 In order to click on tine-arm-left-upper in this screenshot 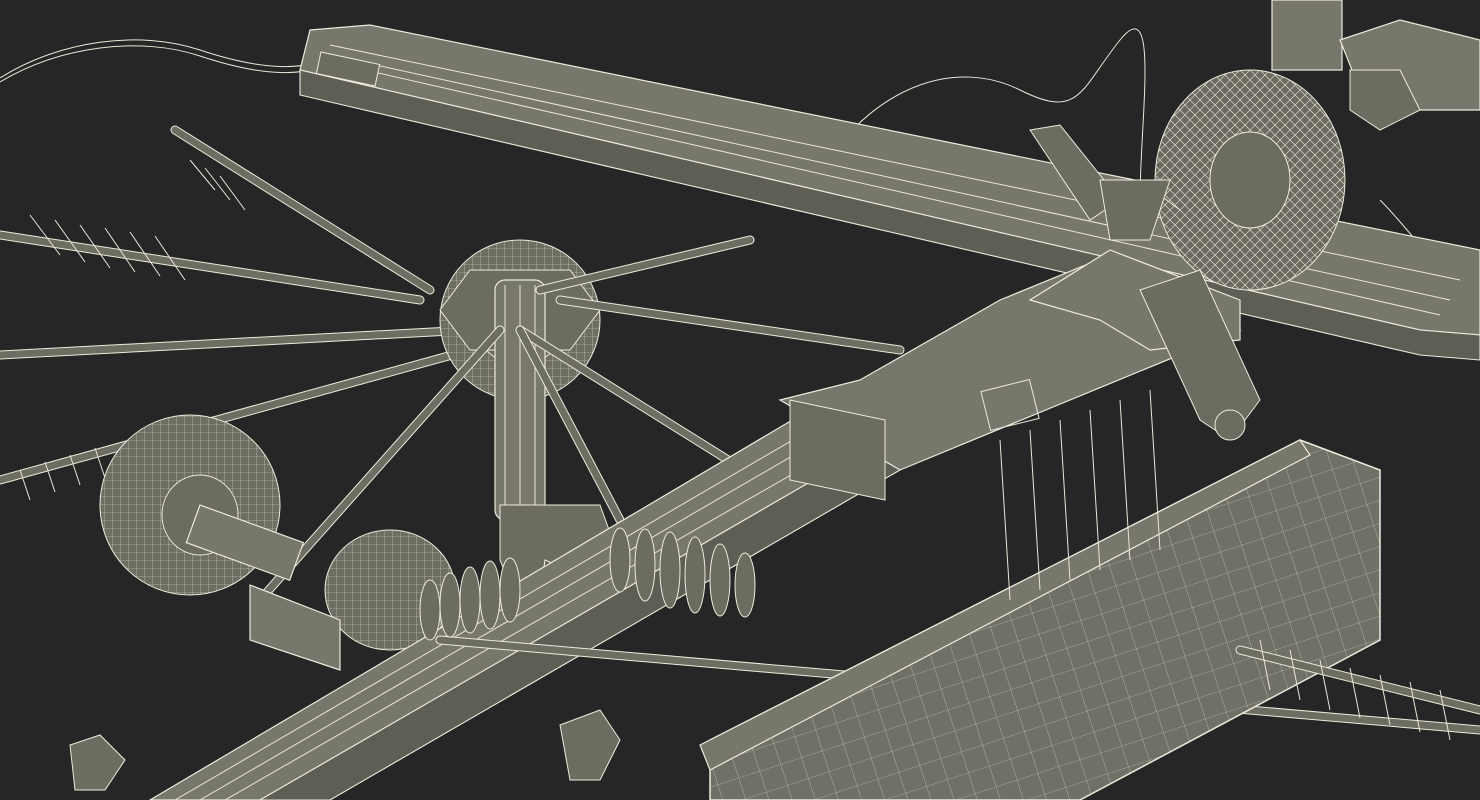, I will do `click(217, 215)`.